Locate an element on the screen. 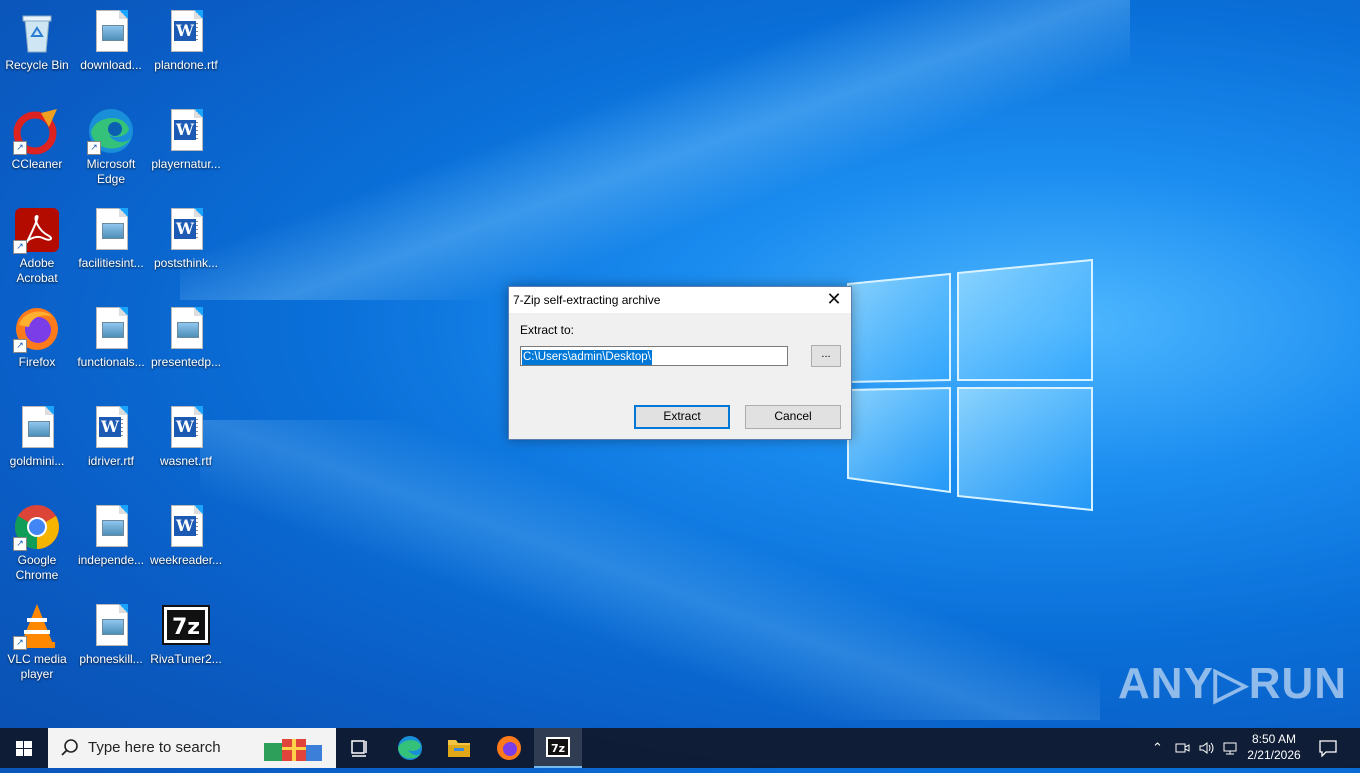 The width and height of the screenshot is (1360, 773). icon-label: Recycle Bin is located at coordinates (37, 65).